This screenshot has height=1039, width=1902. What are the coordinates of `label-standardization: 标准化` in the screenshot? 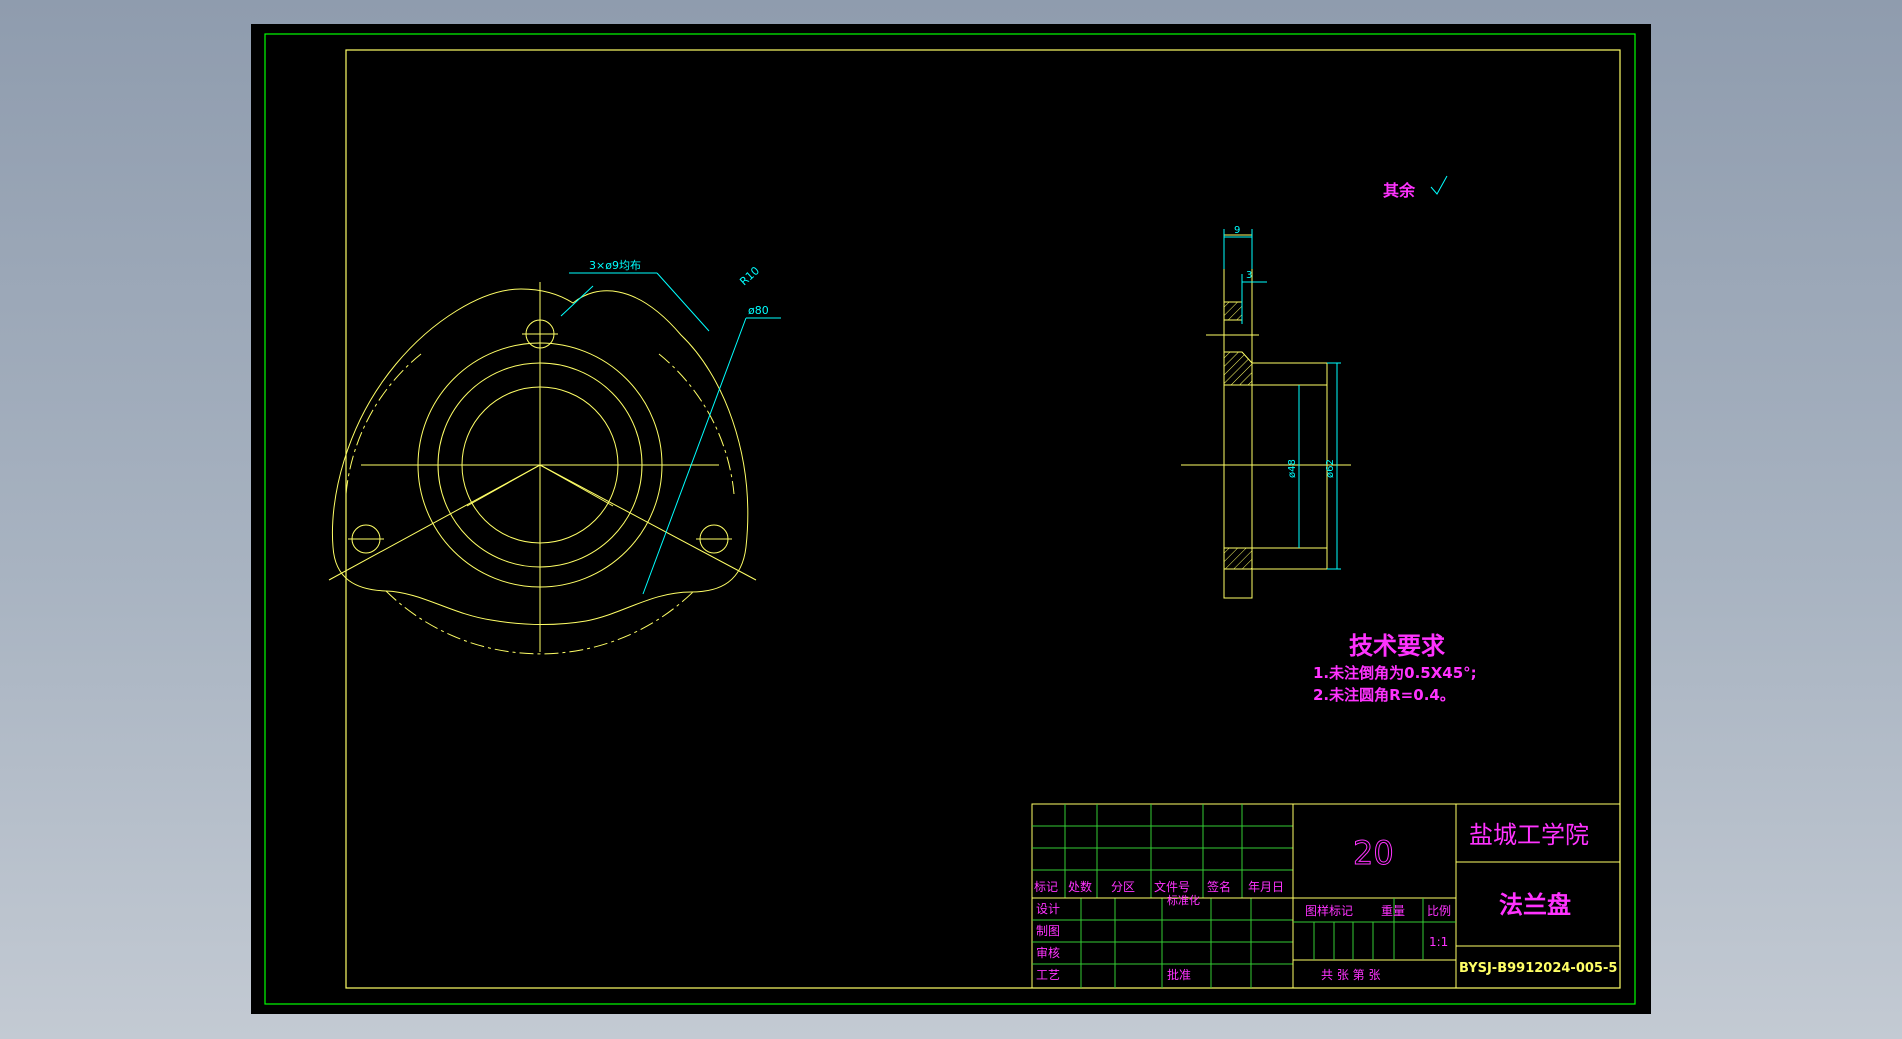 It's located at (1183, 900).